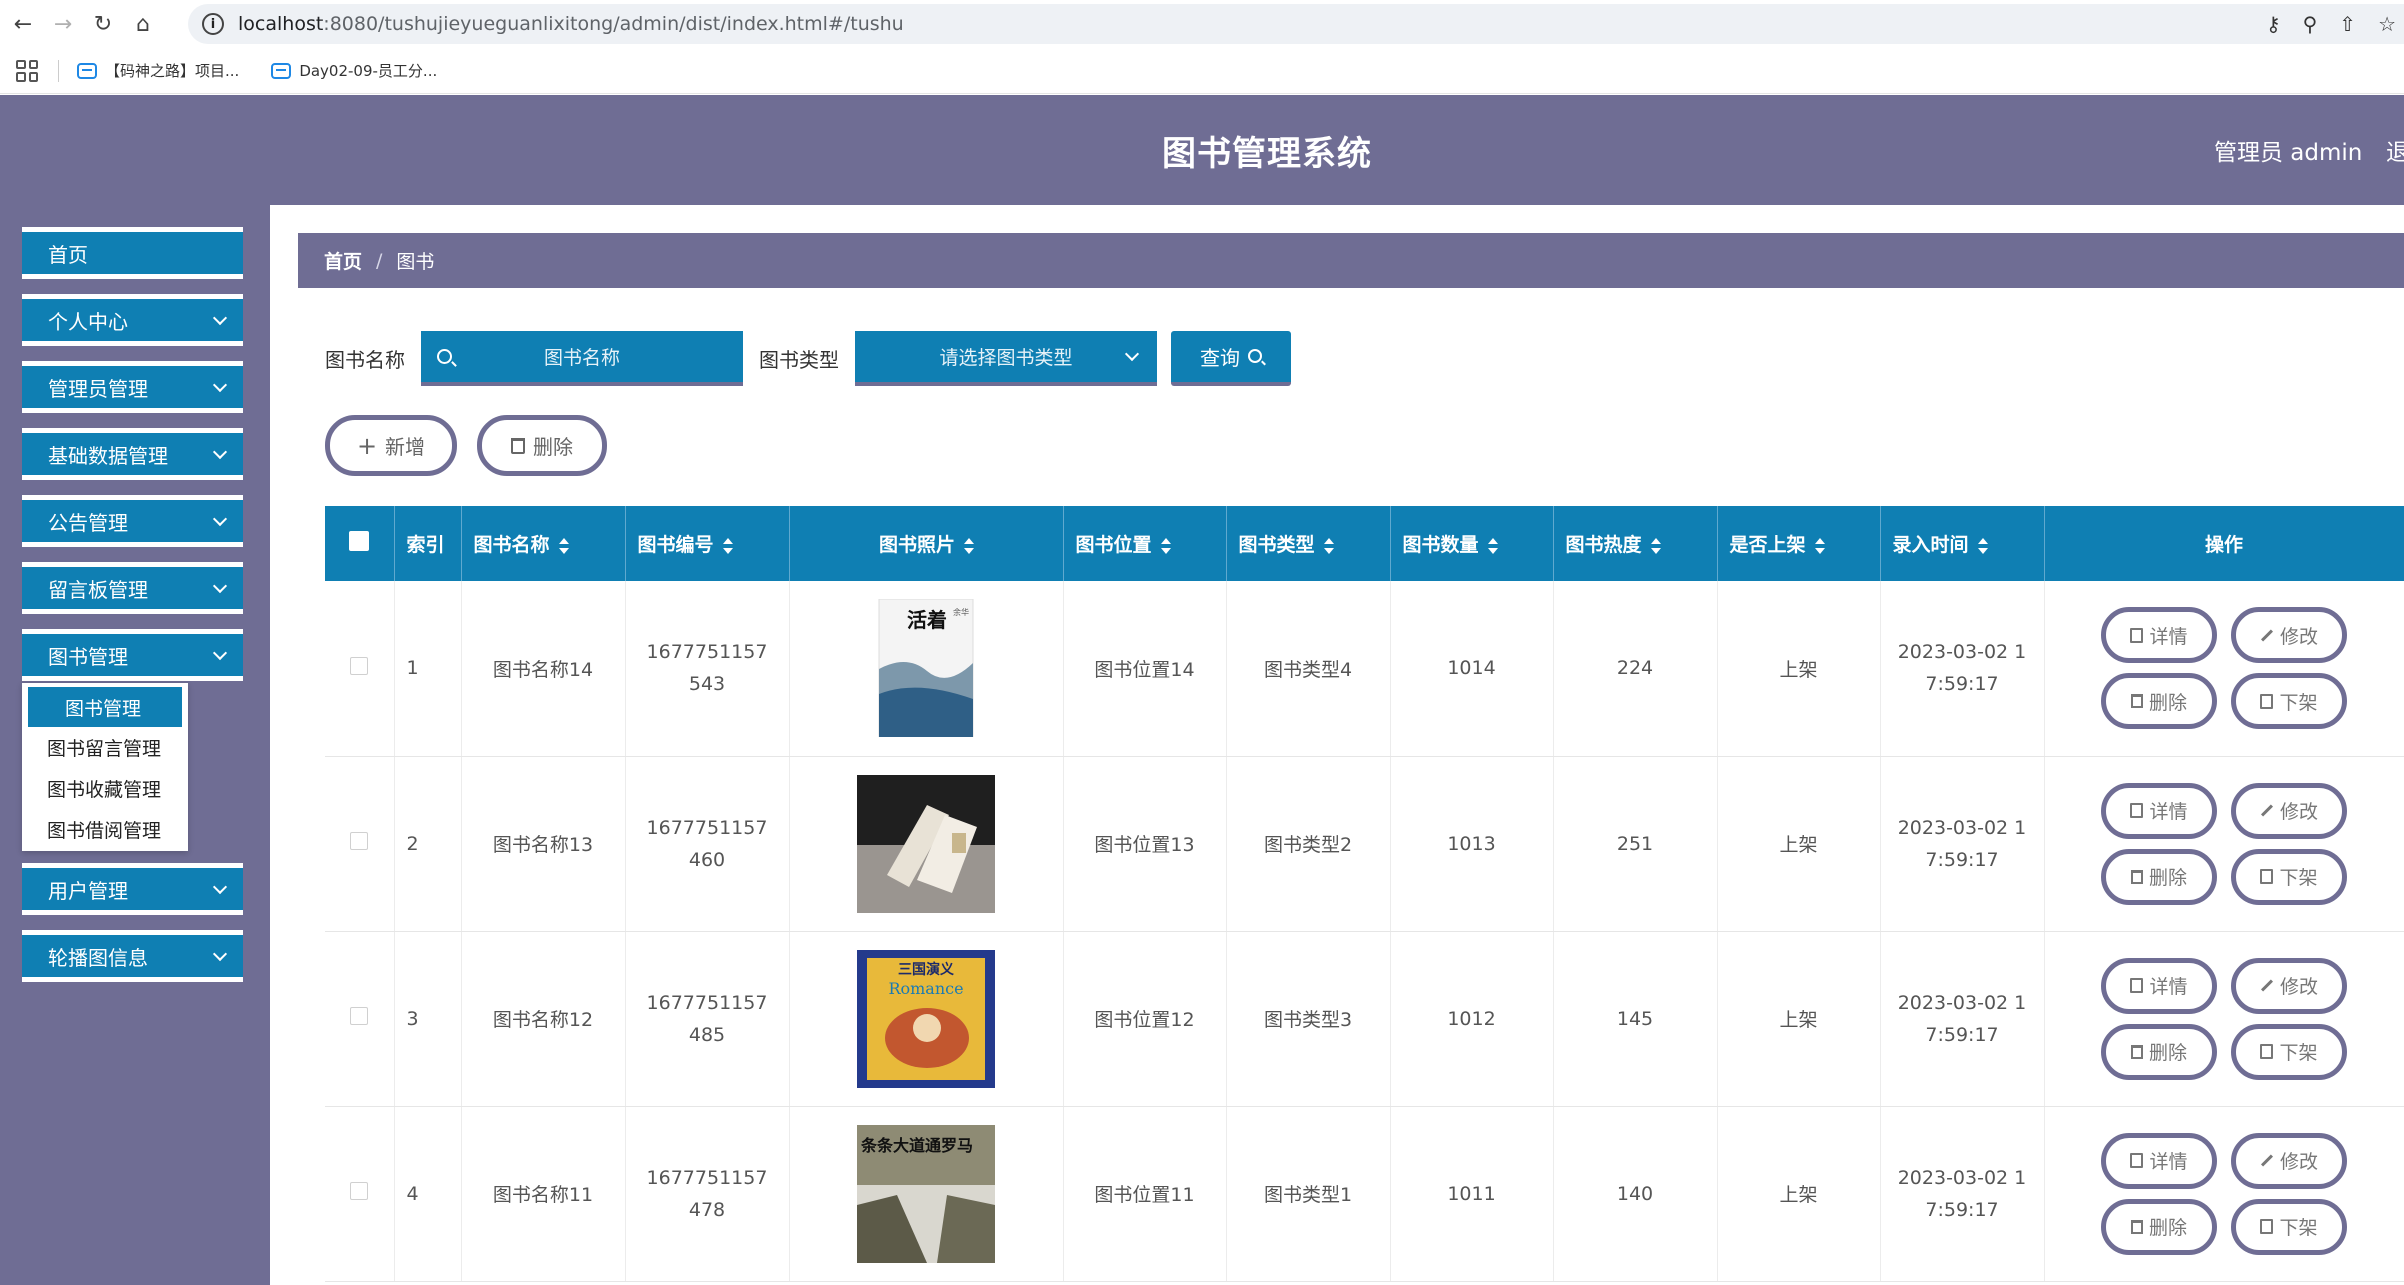 This screenshot has width=2404, height=1285. What do you see at coordinates (105, 829) in the screenshot?
I see `submenu-item-book-borrow: 图书借阅管理` at bounding box center [105, 829].